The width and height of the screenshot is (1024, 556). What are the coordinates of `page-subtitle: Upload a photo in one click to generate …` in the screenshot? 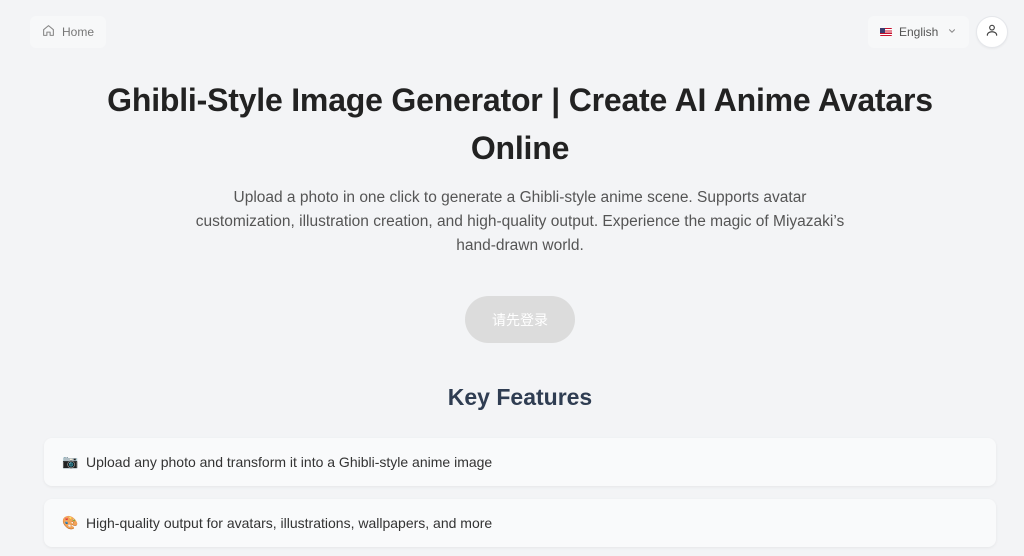 It's located at (520, 221).